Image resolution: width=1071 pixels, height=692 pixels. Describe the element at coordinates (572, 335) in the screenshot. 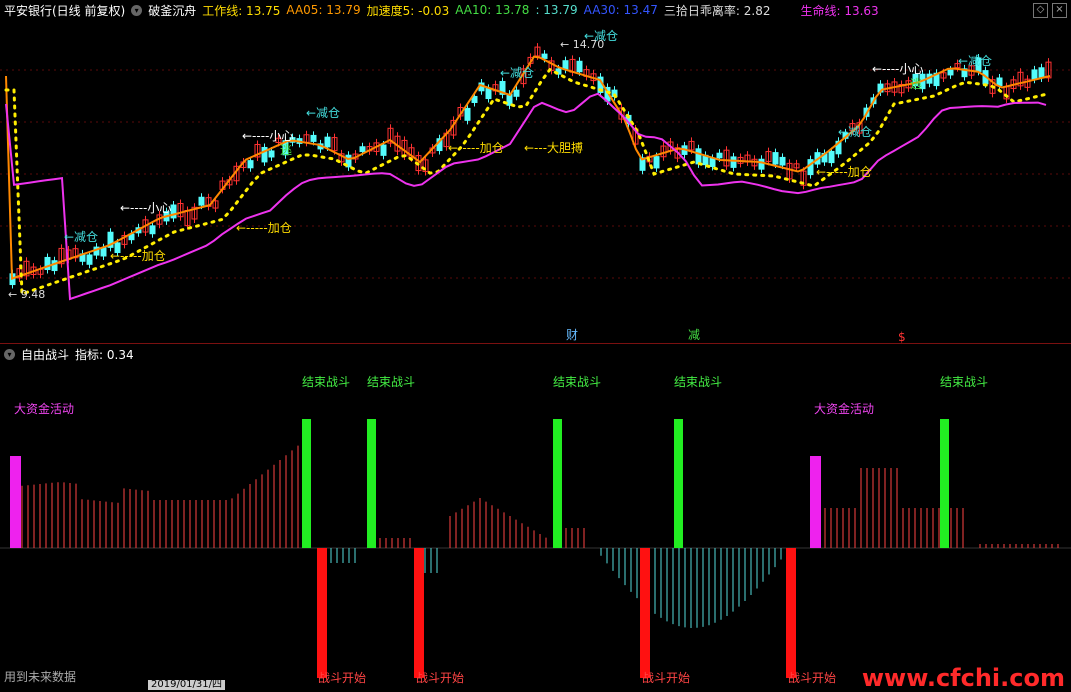

I see `marker-cai: 财` at that location.